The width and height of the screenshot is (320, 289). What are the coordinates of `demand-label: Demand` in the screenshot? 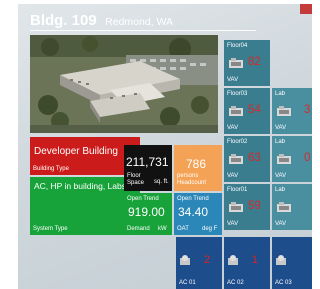 It's located at (138, 229).